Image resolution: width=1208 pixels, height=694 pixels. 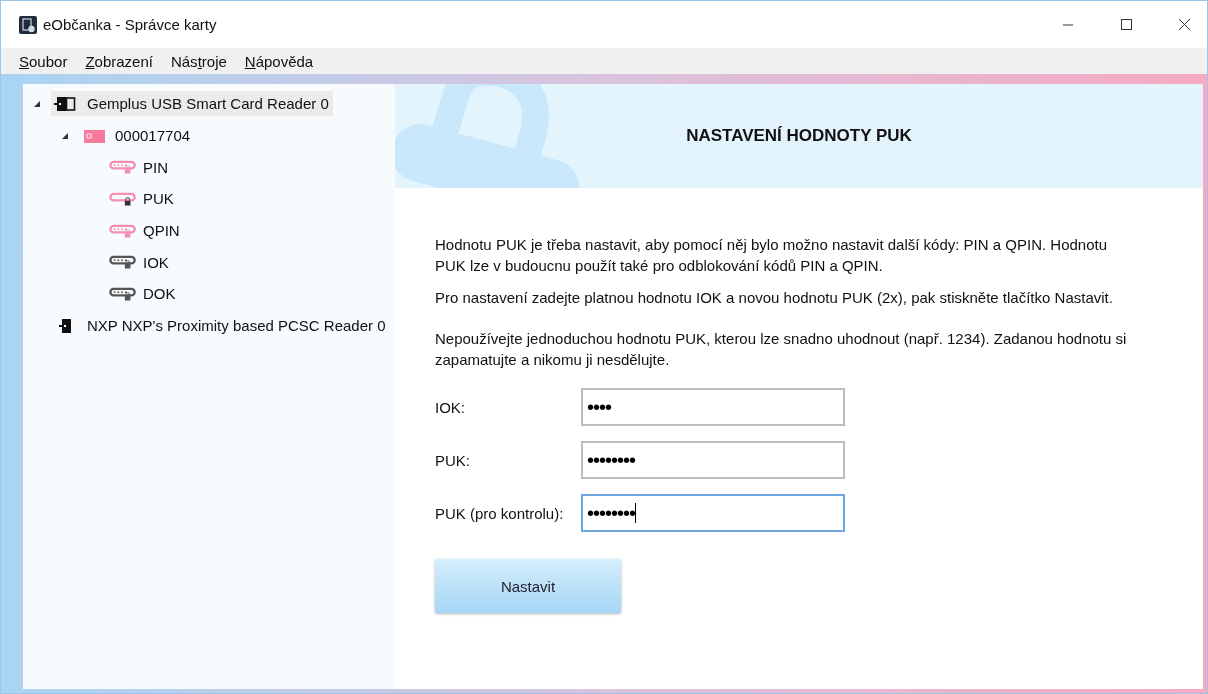 I want to click on tree-label: PUK, so click(x=158, y=199).